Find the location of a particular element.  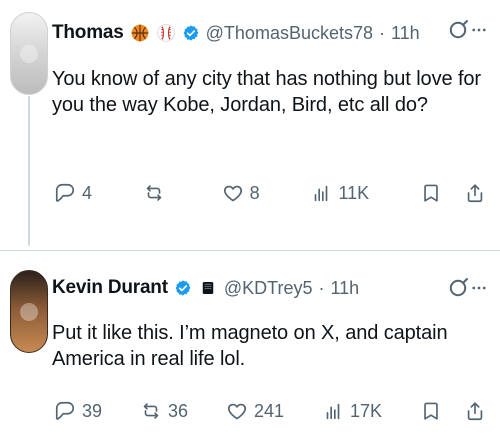

views-count: 17K is located at coordinates (365, 410).